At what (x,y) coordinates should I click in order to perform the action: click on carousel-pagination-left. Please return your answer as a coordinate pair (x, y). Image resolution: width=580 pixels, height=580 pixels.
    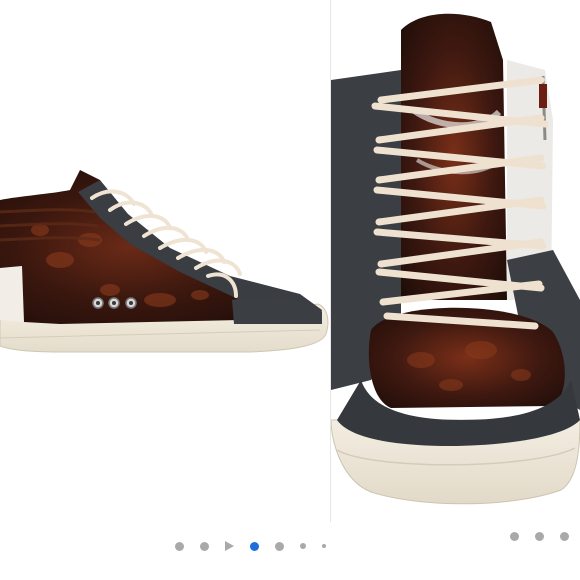
    Looking at the image, I should click on (258, 546).